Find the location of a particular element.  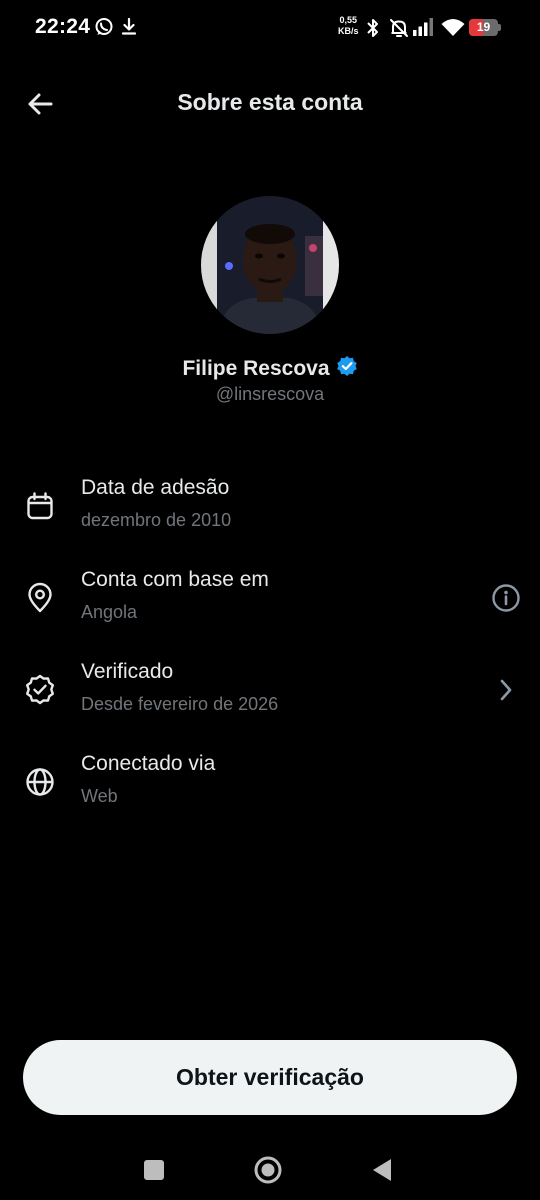

row-title: Conectado via is located at coordinates (148, 763).